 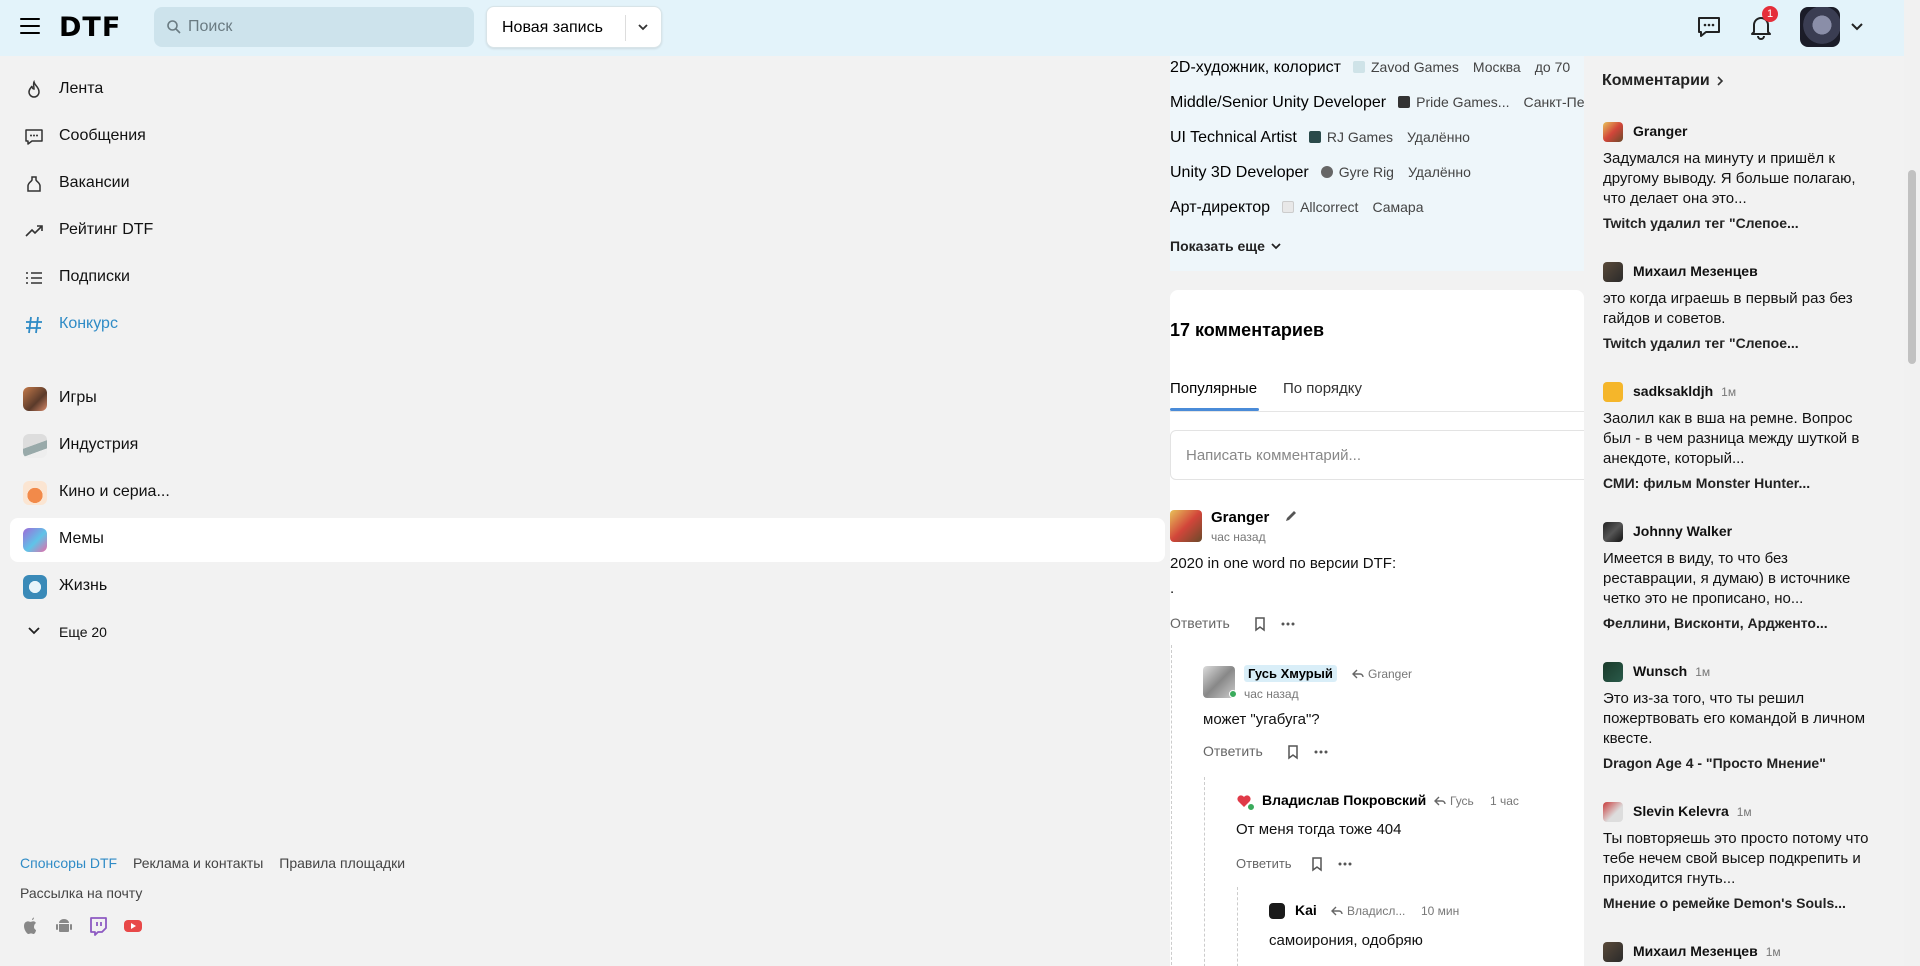 I want to click on sidebar-item-label: Сообщения, so click(x=102, y=135).